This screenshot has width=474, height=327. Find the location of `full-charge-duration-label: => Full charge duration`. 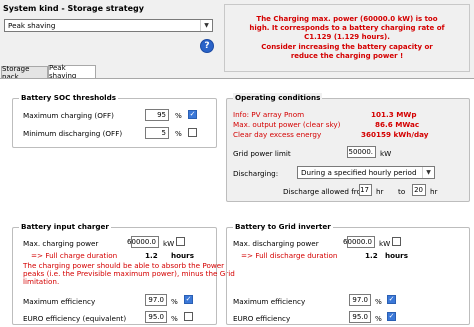

full-charge-duration-label: => Full charge duration is located at coordinates (74, 255).